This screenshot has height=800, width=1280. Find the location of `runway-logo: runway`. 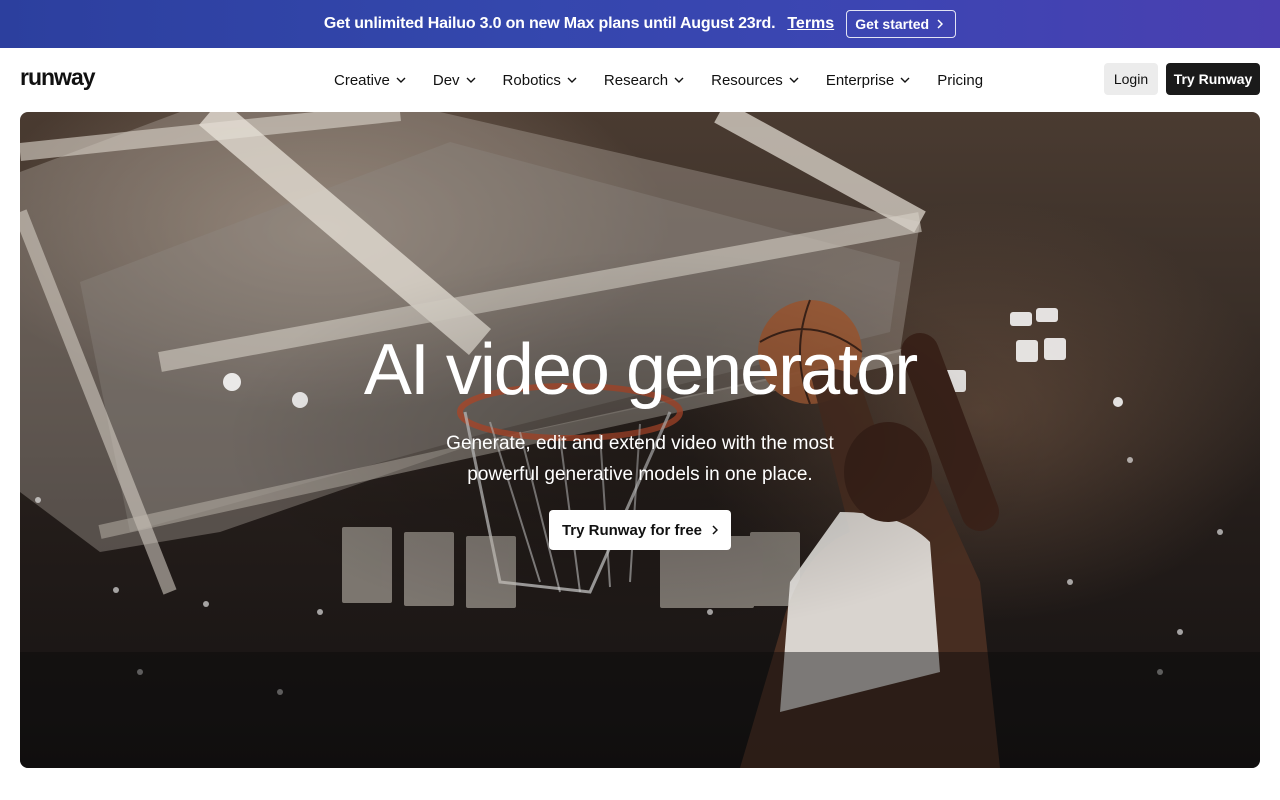

runway-logo: runway is located at coordinates (58, 77).